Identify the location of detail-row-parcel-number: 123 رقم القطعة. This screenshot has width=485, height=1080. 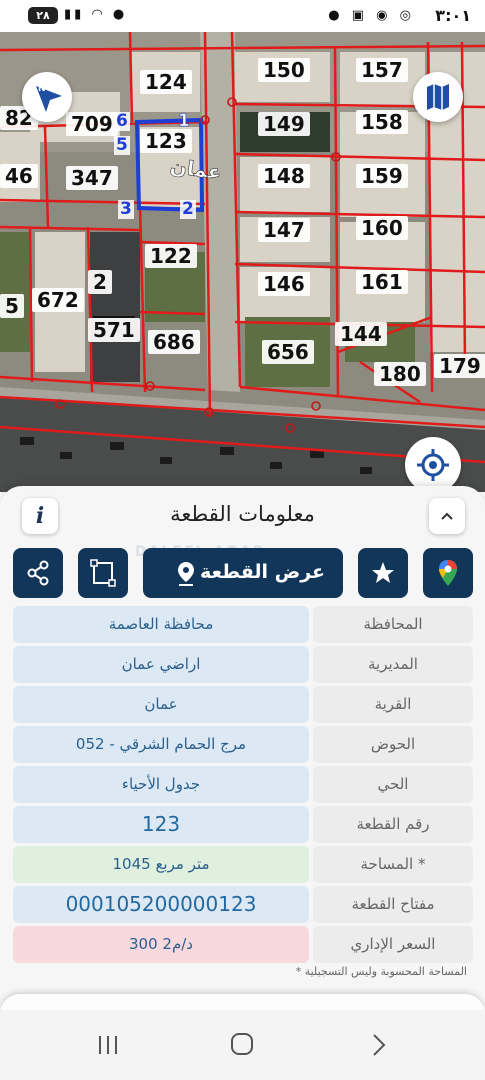
(243, 824).